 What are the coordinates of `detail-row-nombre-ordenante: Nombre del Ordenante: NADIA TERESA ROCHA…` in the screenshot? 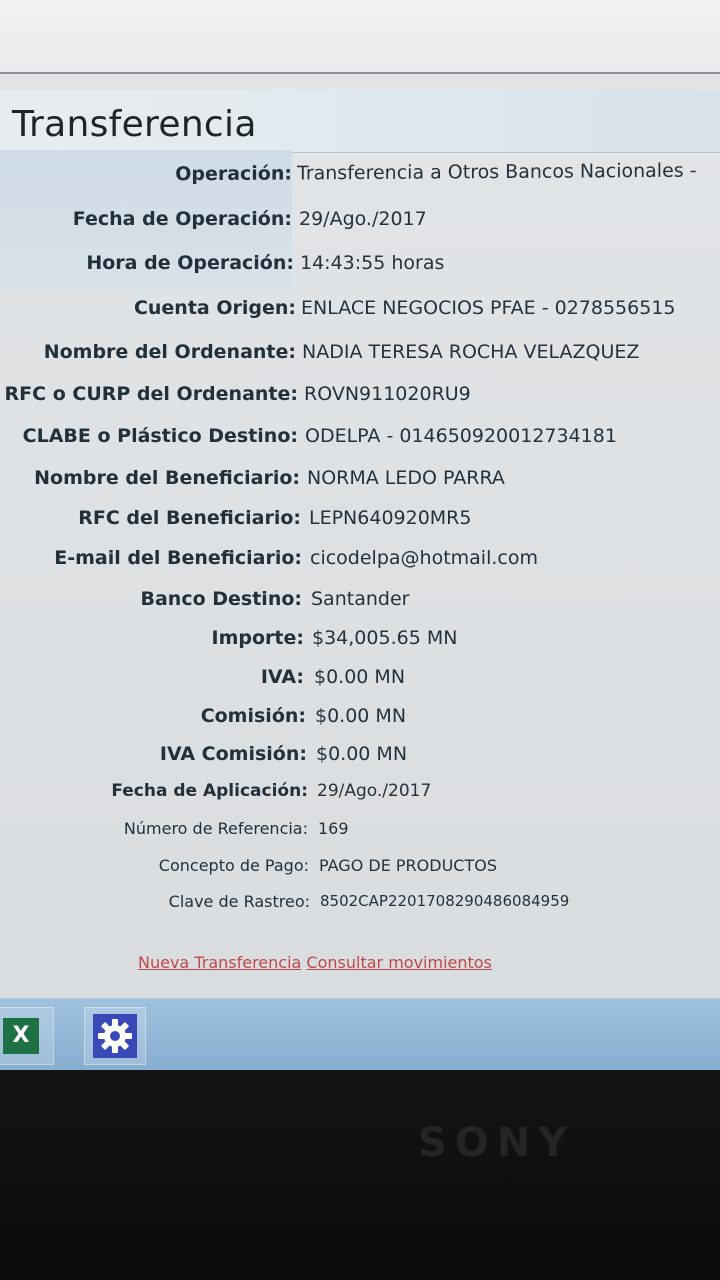 It's located at (360, 361).